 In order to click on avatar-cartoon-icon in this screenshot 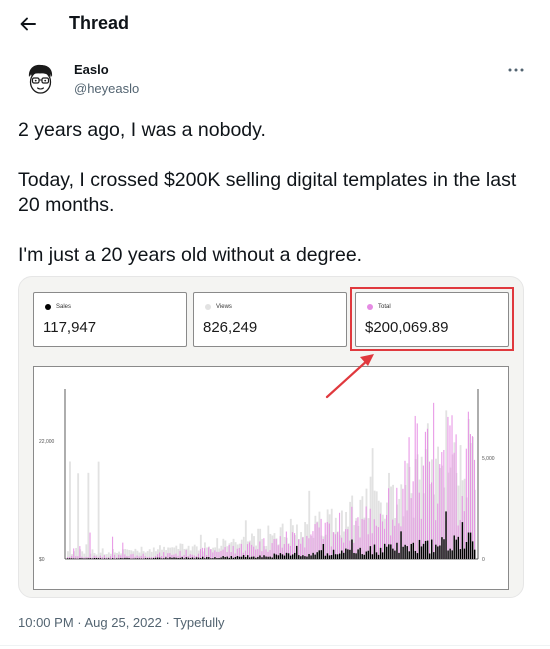, I will do `click(40, 79)`.